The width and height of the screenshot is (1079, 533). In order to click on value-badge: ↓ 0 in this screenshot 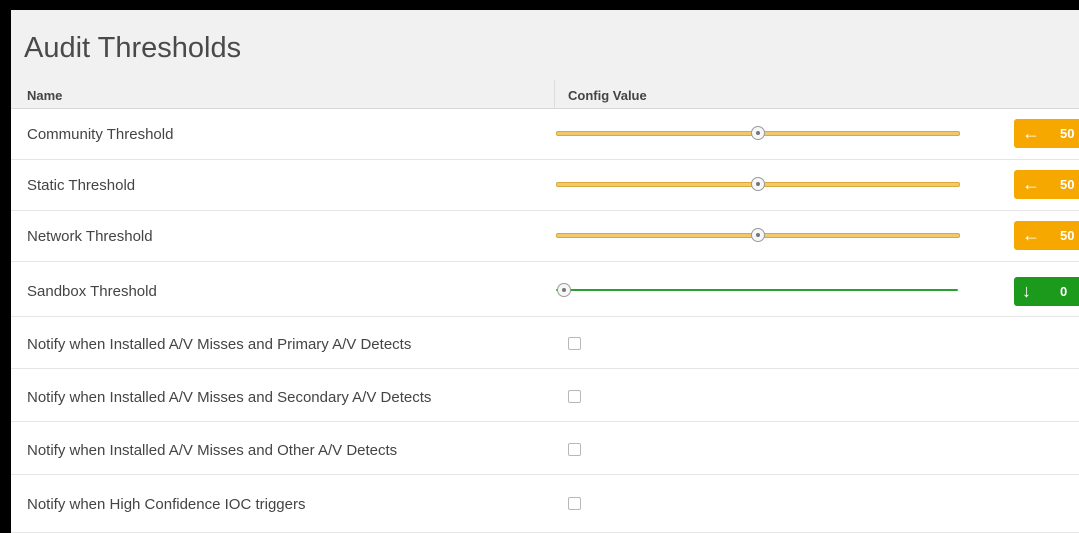, I will do `click(1046, 291)`.